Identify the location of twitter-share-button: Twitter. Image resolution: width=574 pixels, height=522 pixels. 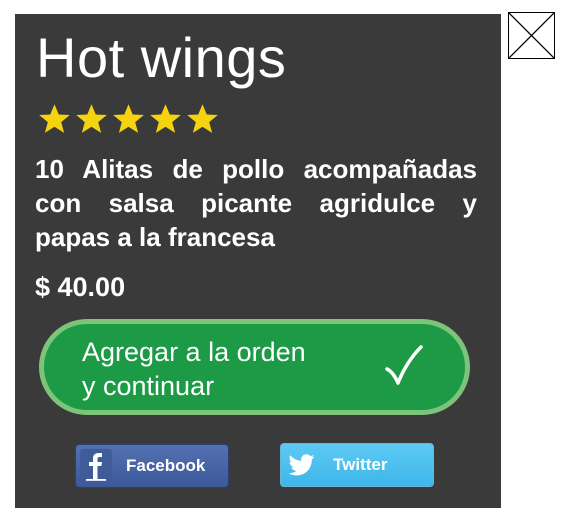
(357, 465).